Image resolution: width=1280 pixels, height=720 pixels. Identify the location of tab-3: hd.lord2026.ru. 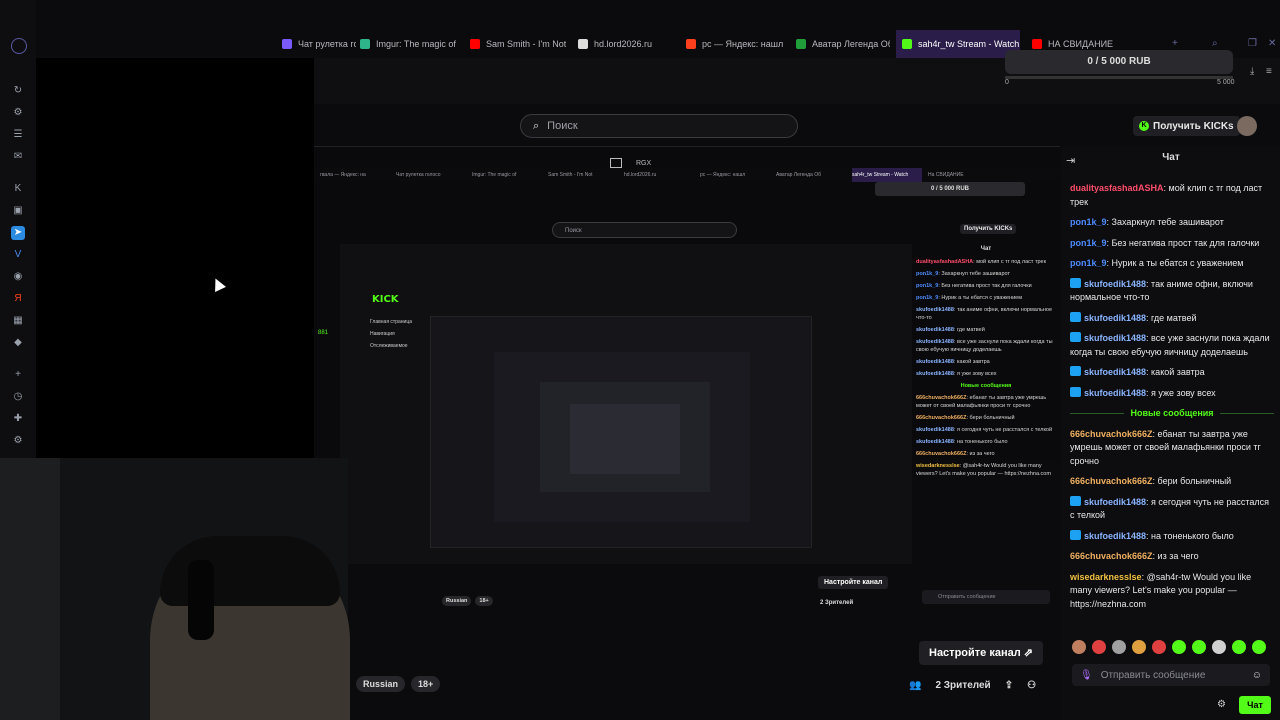
(623, 44).